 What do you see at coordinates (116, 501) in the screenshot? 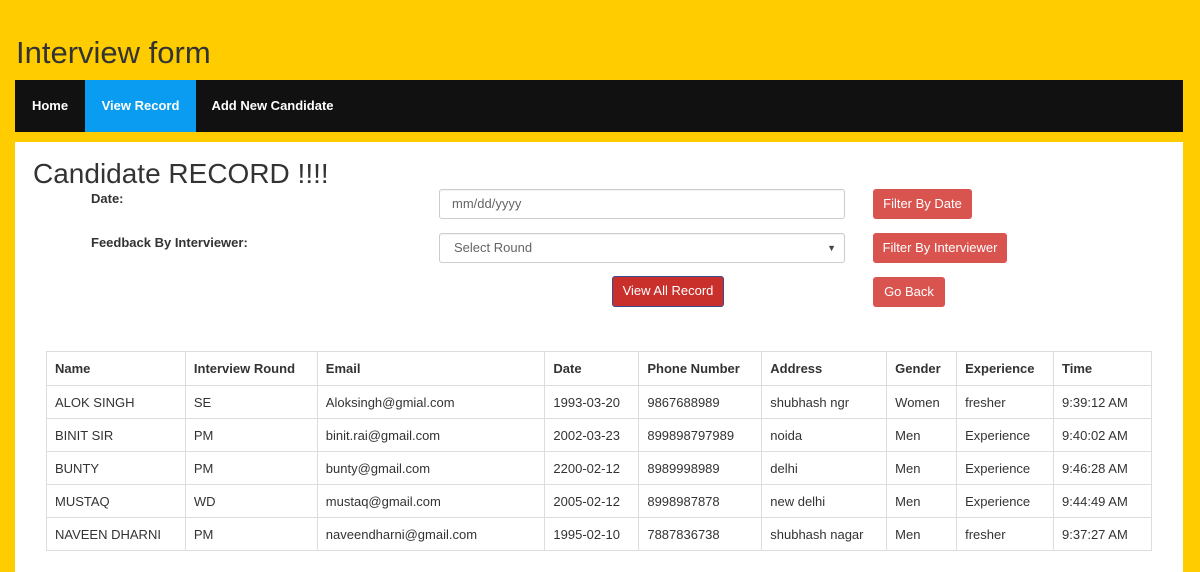
I see `cell-name: MUSTAQ` at bounding box center [116, 501].